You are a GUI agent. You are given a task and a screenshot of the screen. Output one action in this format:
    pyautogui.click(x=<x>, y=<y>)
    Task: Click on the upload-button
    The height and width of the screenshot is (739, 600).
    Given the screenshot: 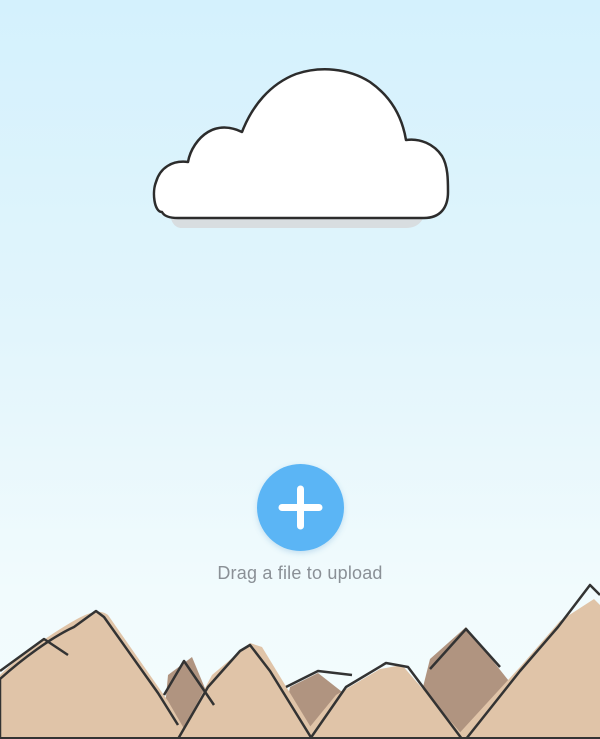 What is the action you would take?
    pyautogui.click(x=300, y=507)
    